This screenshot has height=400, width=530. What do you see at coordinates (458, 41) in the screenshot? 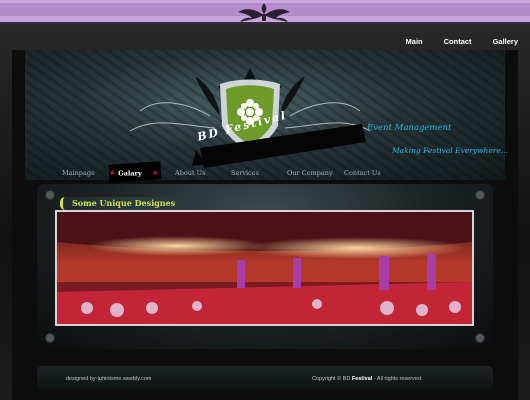
I see `top-nav-contact: Contact` at bounding box center [458, 41].